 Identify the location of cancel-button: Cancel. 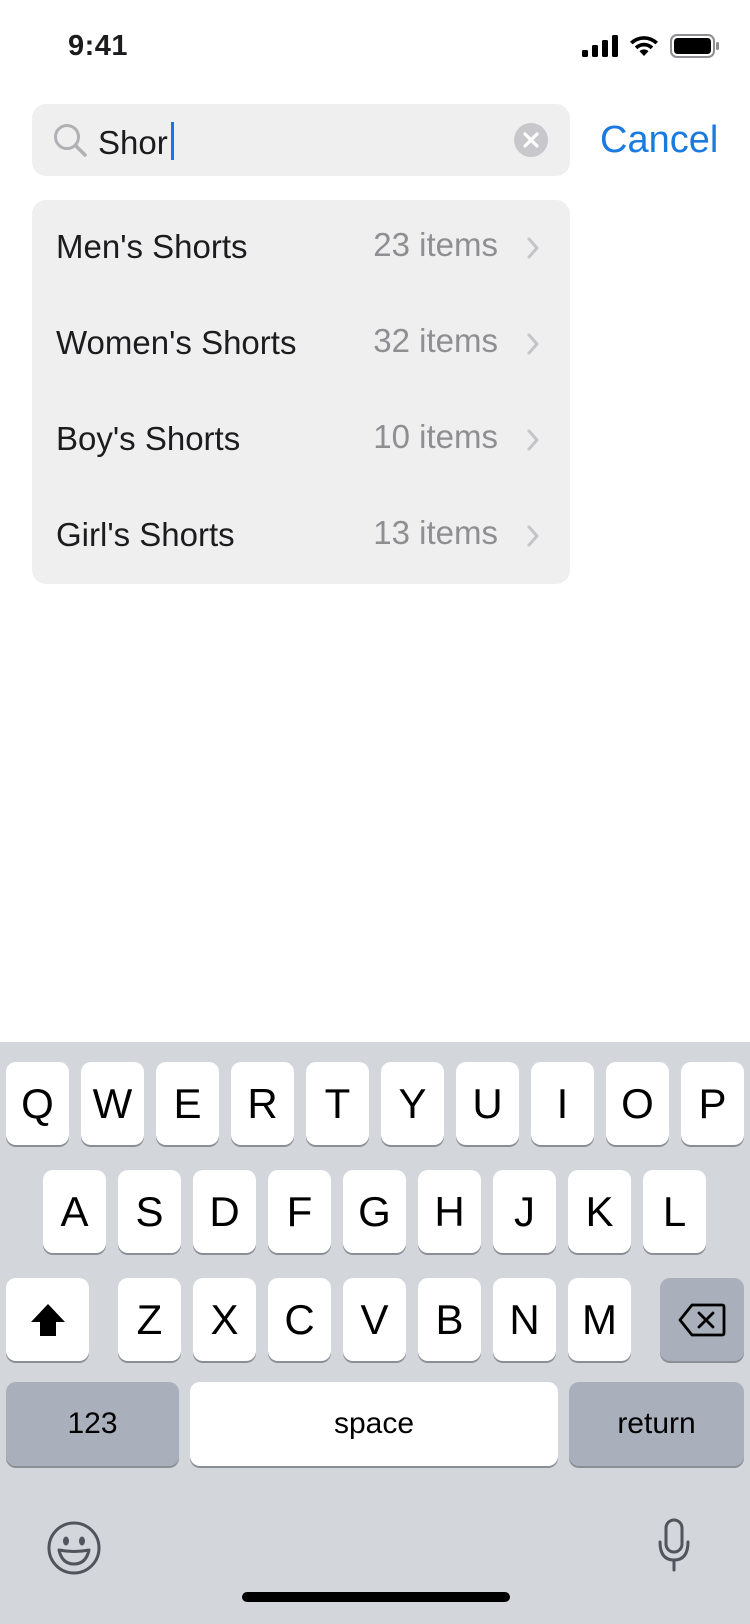
(659, 140).